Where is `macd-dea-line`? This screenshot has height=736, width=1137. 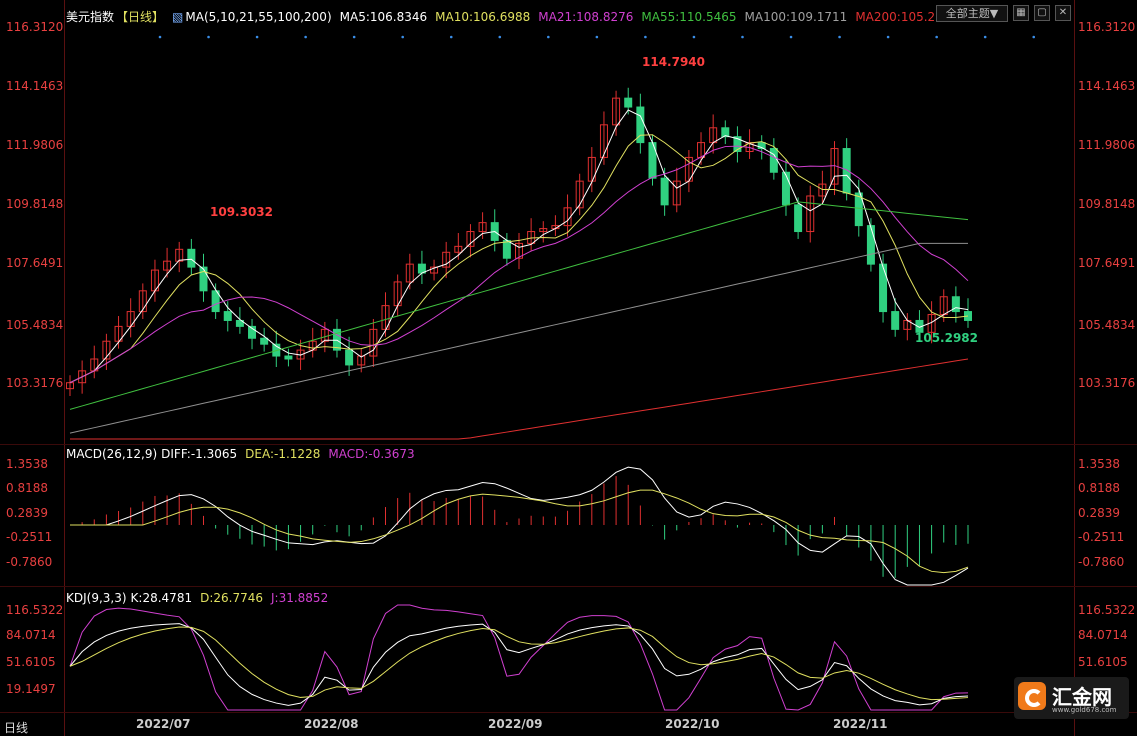 macd-dea-line is located at coordinates (519, 531).